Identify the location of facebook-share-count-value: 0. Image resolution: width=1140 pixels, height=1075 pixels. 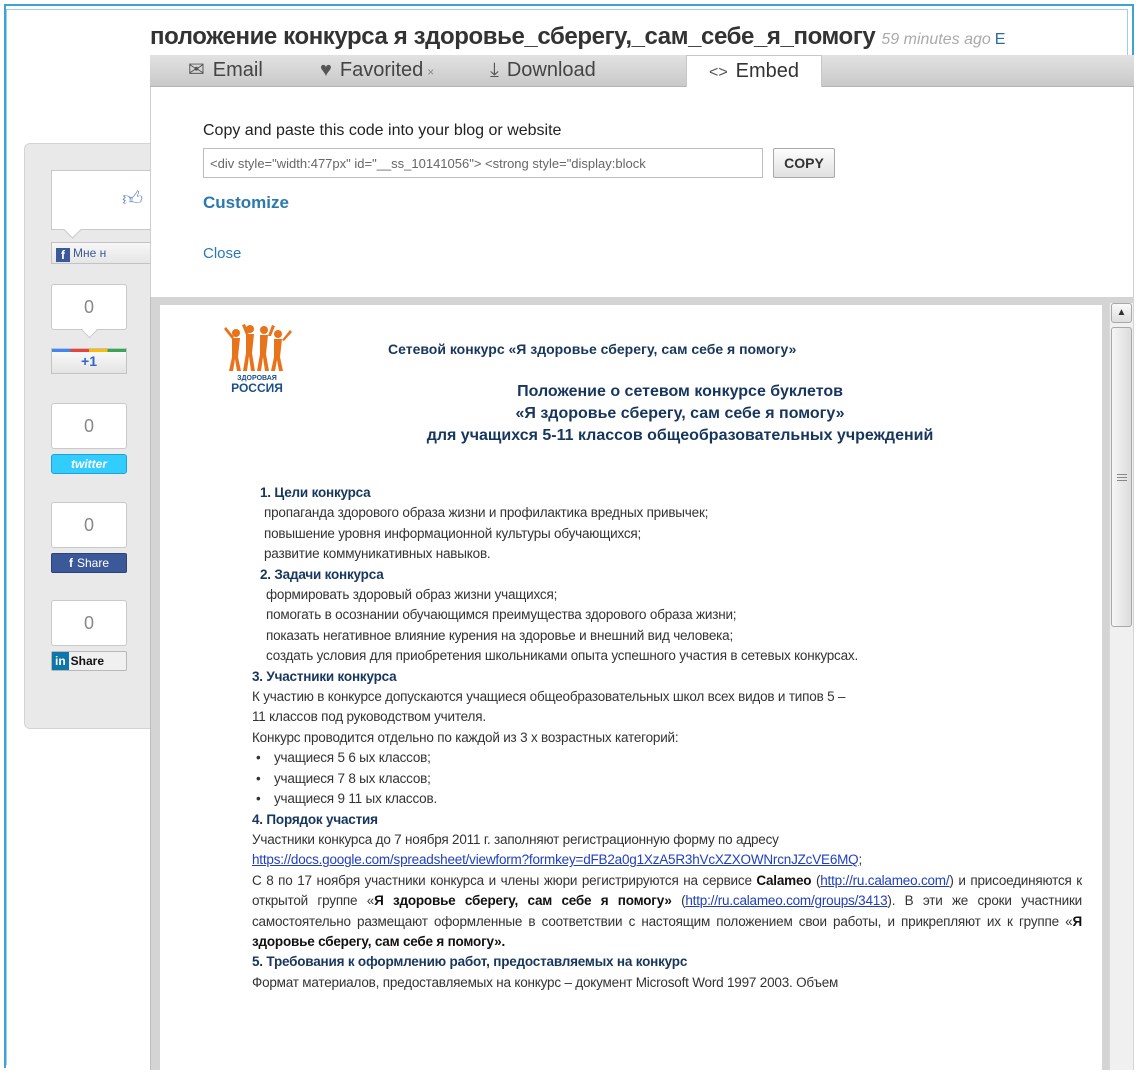
(88, 525).